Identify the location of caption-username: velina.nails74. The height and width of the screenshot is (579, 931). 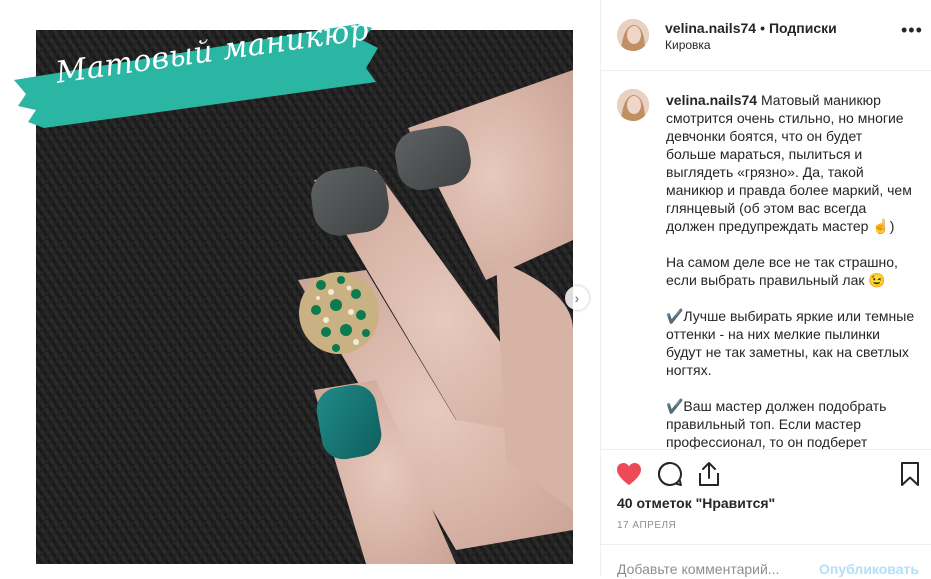
(711, 100).